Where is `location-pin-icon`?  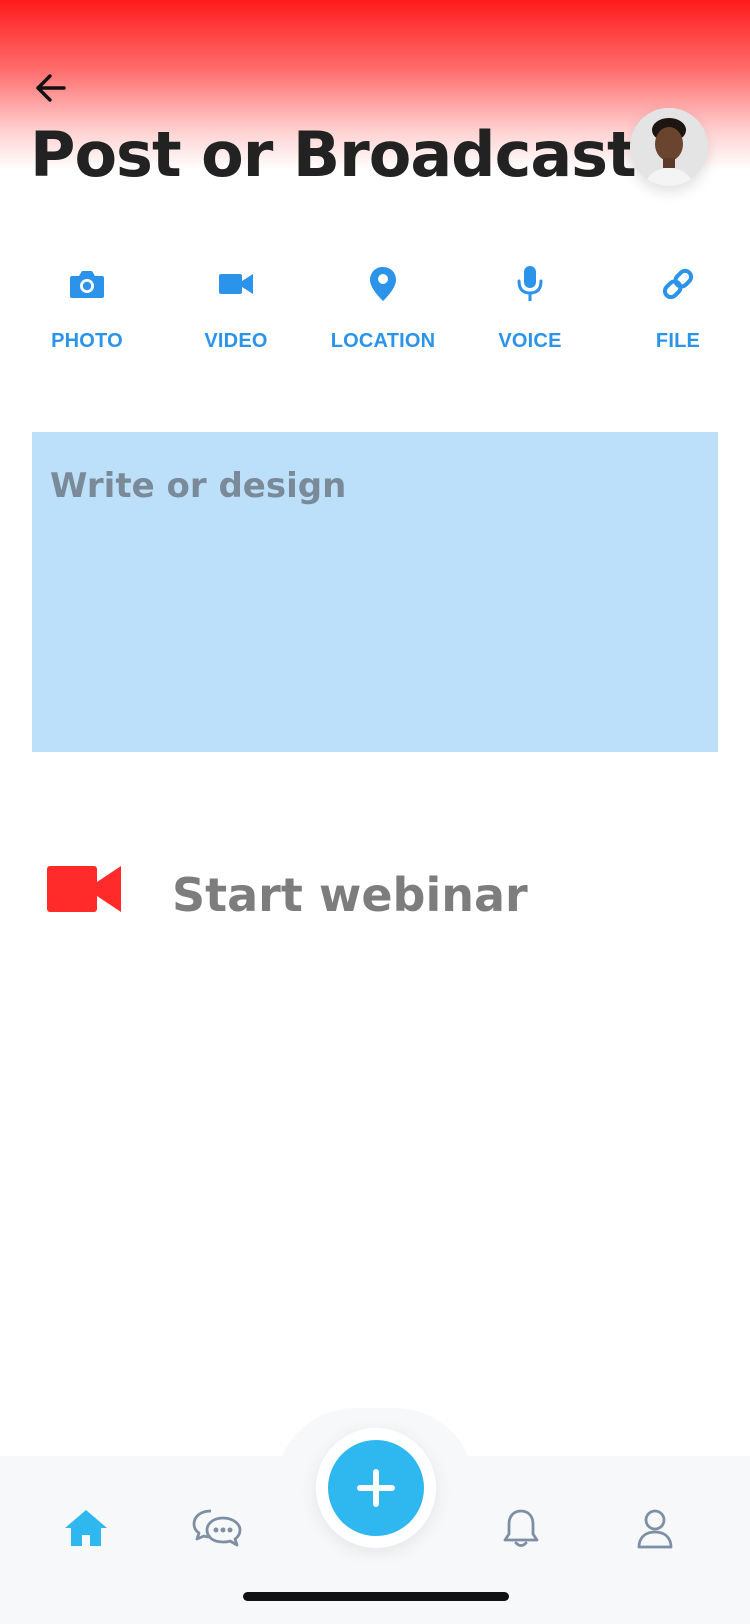 location-pin-icon is located at coordinates (383, 284).